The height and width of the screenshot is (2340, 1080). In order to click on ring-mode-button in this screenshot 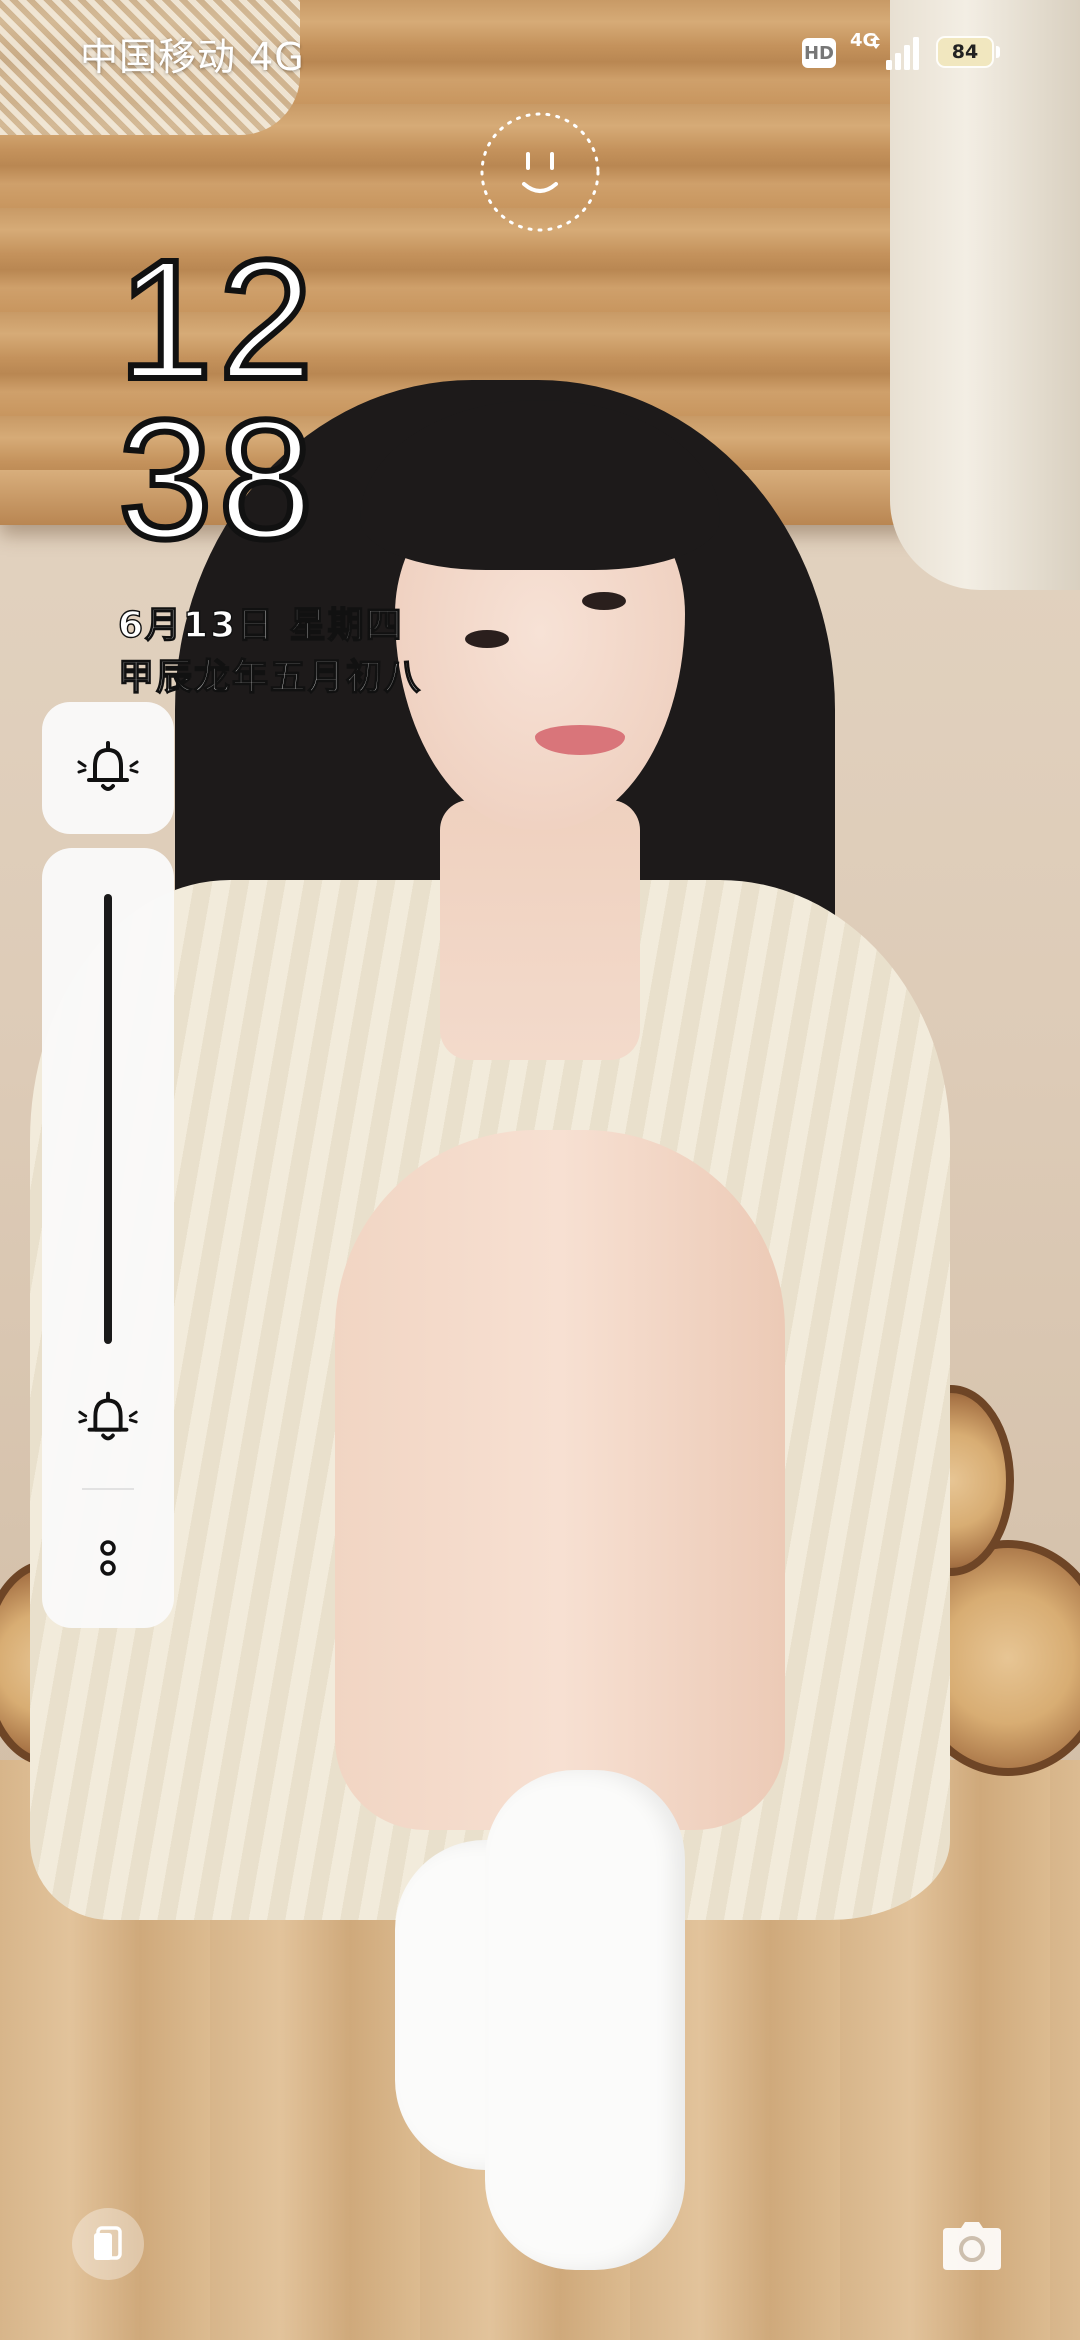, I will do `click(108, 768)`.